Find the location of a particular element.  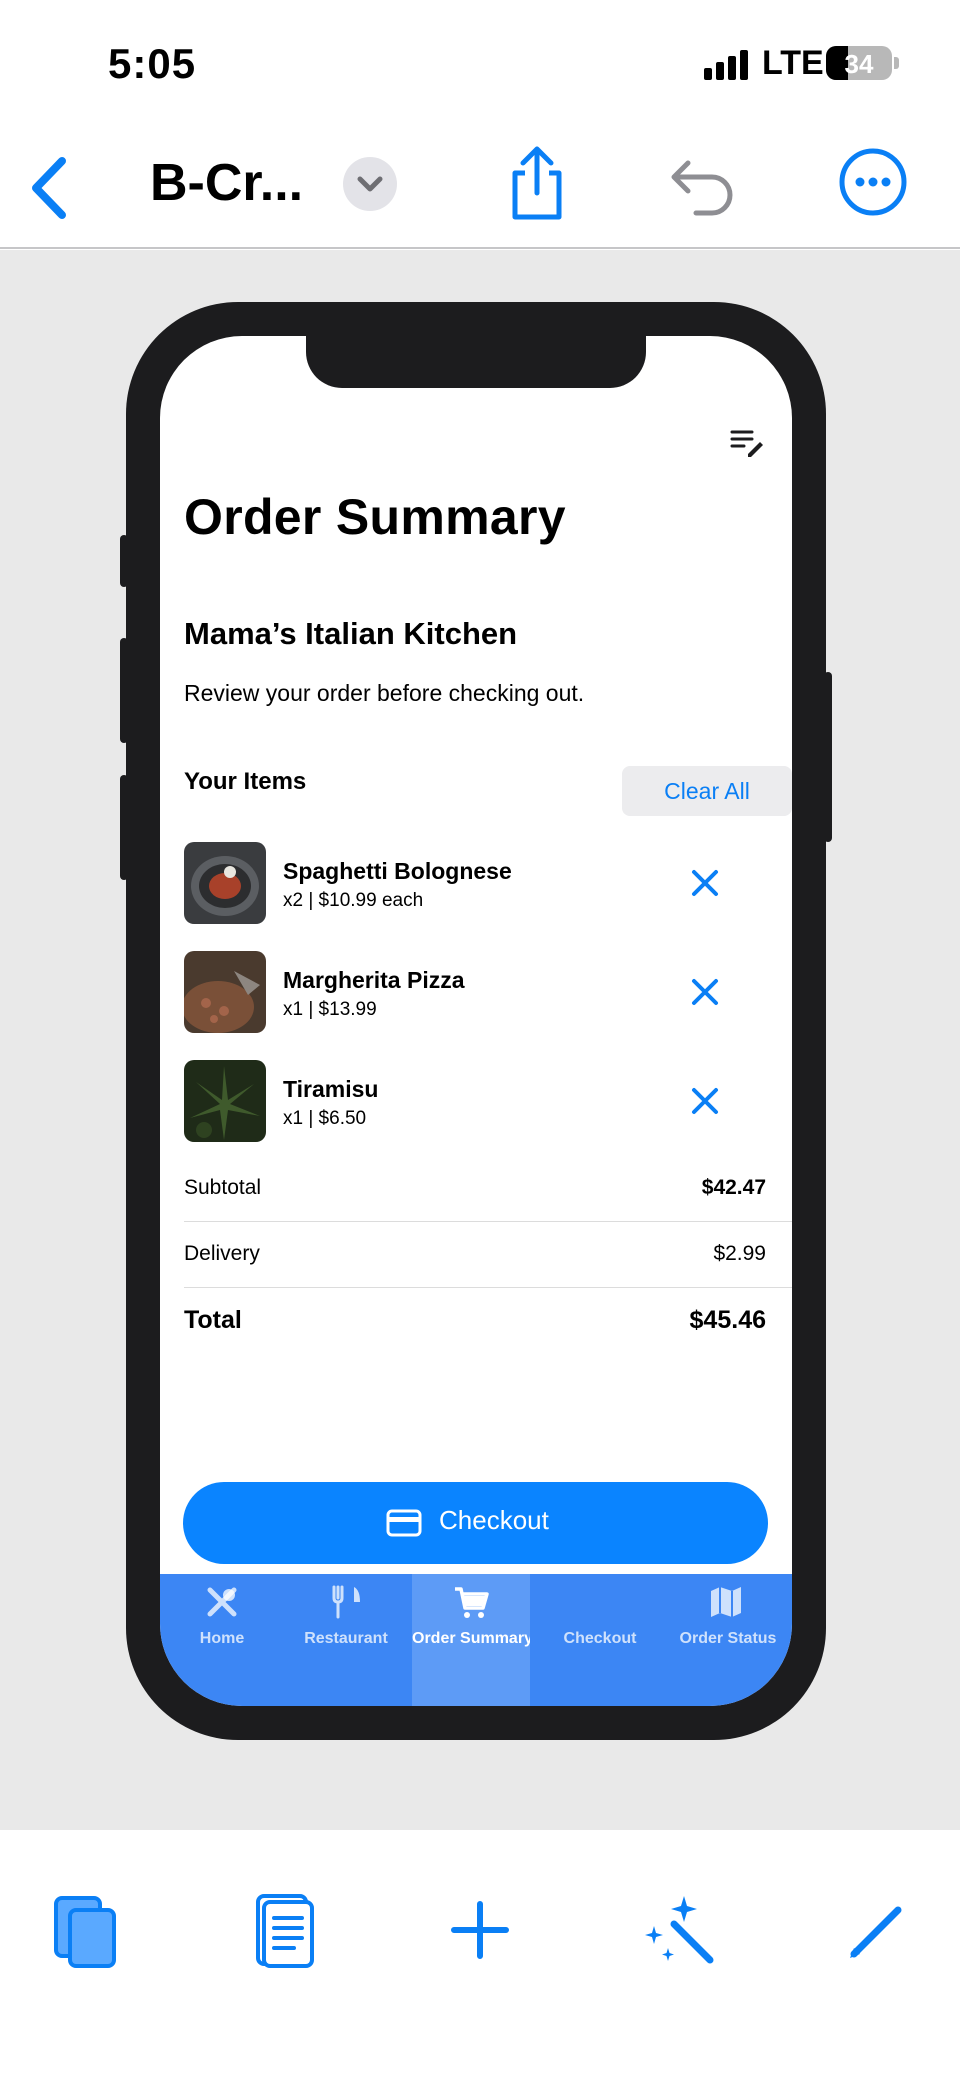

fork-knife-icon is located at coordinates (346, 1602).